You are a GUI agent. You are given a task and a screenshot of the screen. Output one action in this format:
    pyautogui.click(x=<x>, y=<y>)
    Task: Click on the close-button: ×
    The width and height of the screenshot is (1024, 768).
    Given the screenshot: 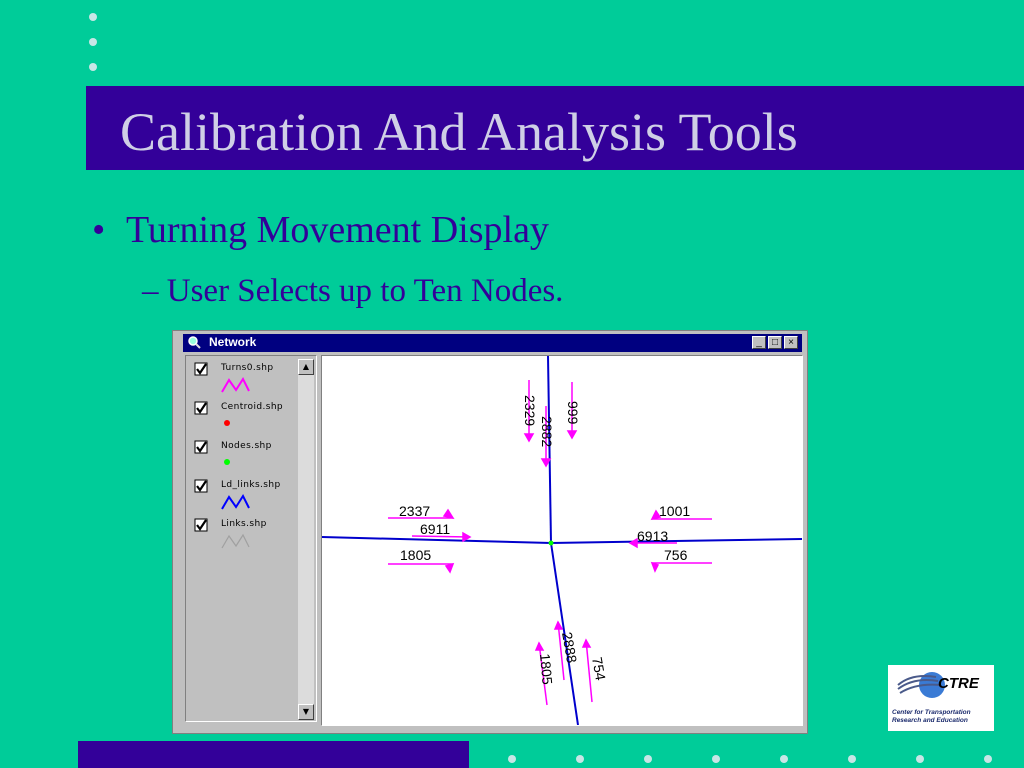 What is the action you would take?
    pyautogui.click(x=791, y=342)
    